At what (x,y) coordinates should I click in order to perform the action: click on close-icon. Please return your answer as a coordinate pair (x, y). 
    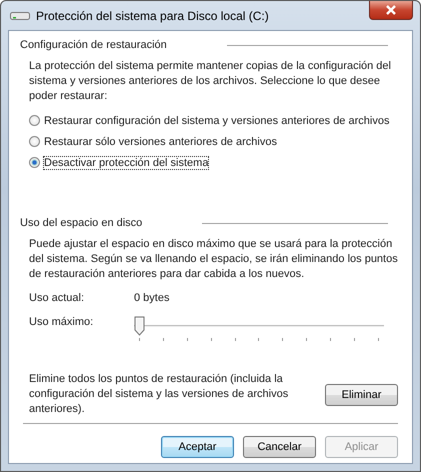
    Looking at the image, I should click on (391, 10).